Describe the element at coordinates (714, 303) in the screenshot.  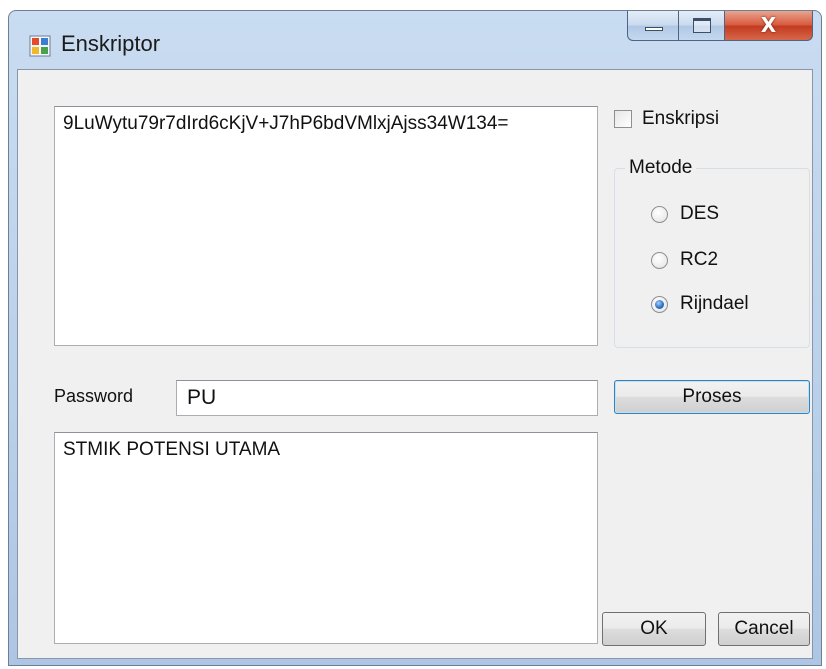
I see `radio-label-rijndael: Rijndael` at that location.